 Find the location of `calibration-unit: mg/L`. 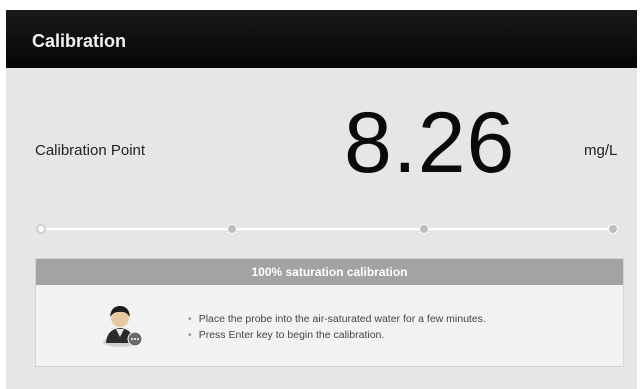

calibration-unit: mg/L is located at coordinates (601, 150).